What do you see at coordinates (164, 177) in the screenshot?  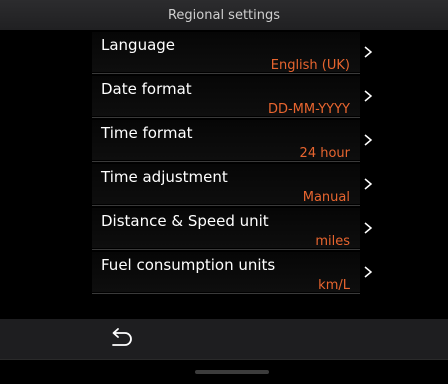 I see `setting-label: Time adjustment` at bounding box center [164, 177].